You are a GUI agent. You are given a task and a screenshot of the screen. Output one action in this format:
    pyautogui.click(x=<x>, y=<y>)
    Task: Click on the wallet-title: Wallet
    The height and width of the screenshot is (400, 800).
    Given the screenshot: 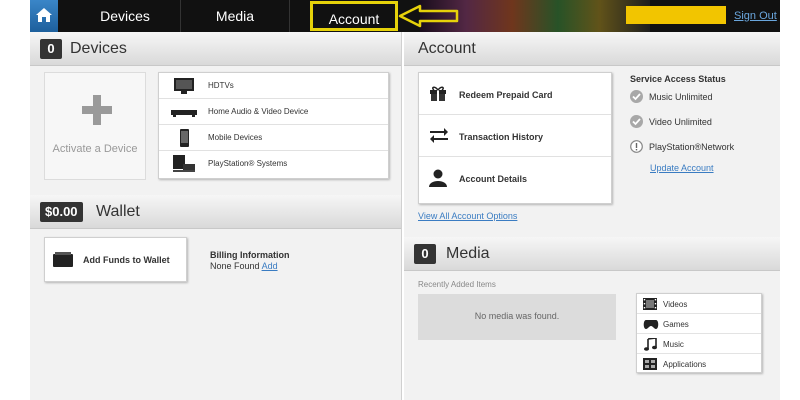 What is the action you would take?
    pyautogui.click(x=118, y=211)
    